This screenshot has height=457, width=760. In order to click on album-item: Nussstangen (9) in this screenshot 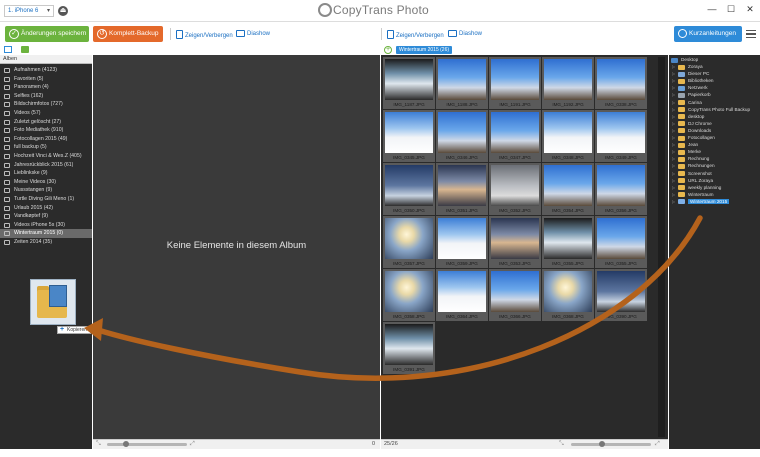, I will do `click(46, 190)`.